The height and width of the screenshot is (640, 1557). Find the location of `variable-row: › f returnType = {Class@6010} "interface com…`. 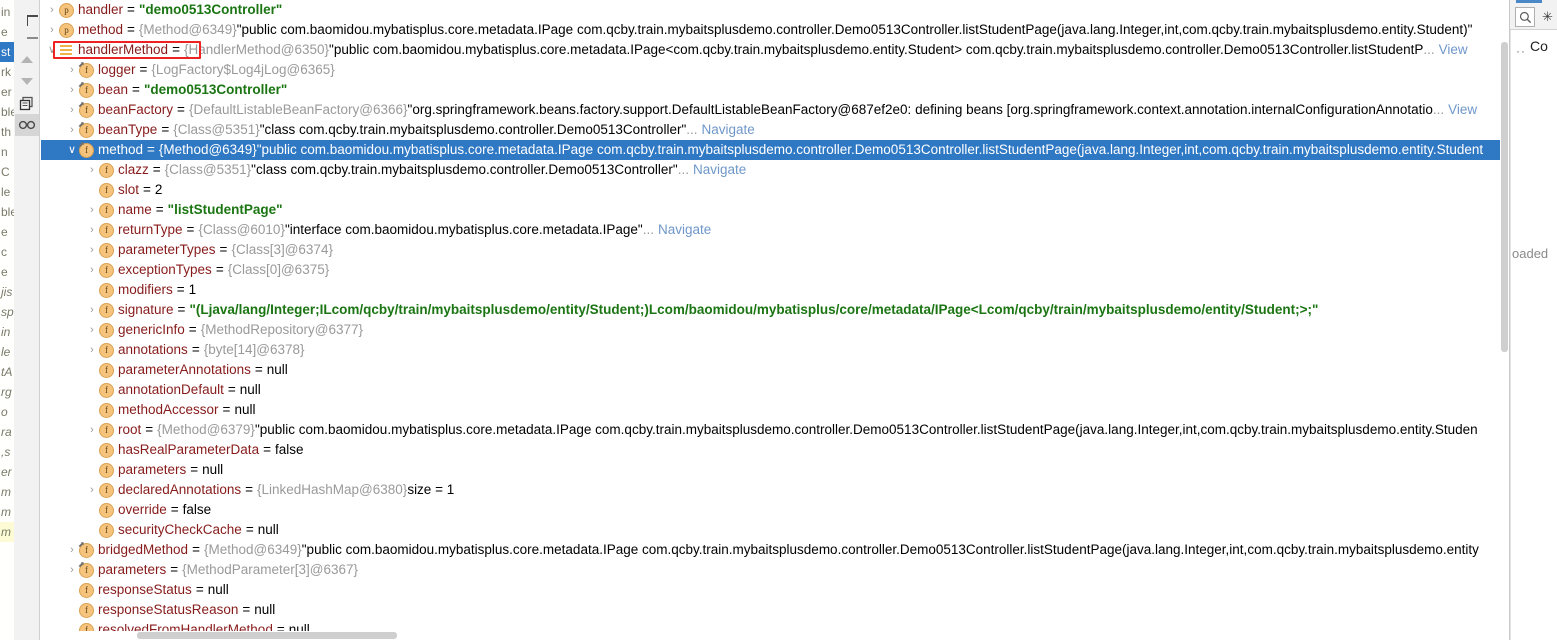

variable-row: › f returnType = {Class@6010} "interface com… is located at coordinates (775, 230).